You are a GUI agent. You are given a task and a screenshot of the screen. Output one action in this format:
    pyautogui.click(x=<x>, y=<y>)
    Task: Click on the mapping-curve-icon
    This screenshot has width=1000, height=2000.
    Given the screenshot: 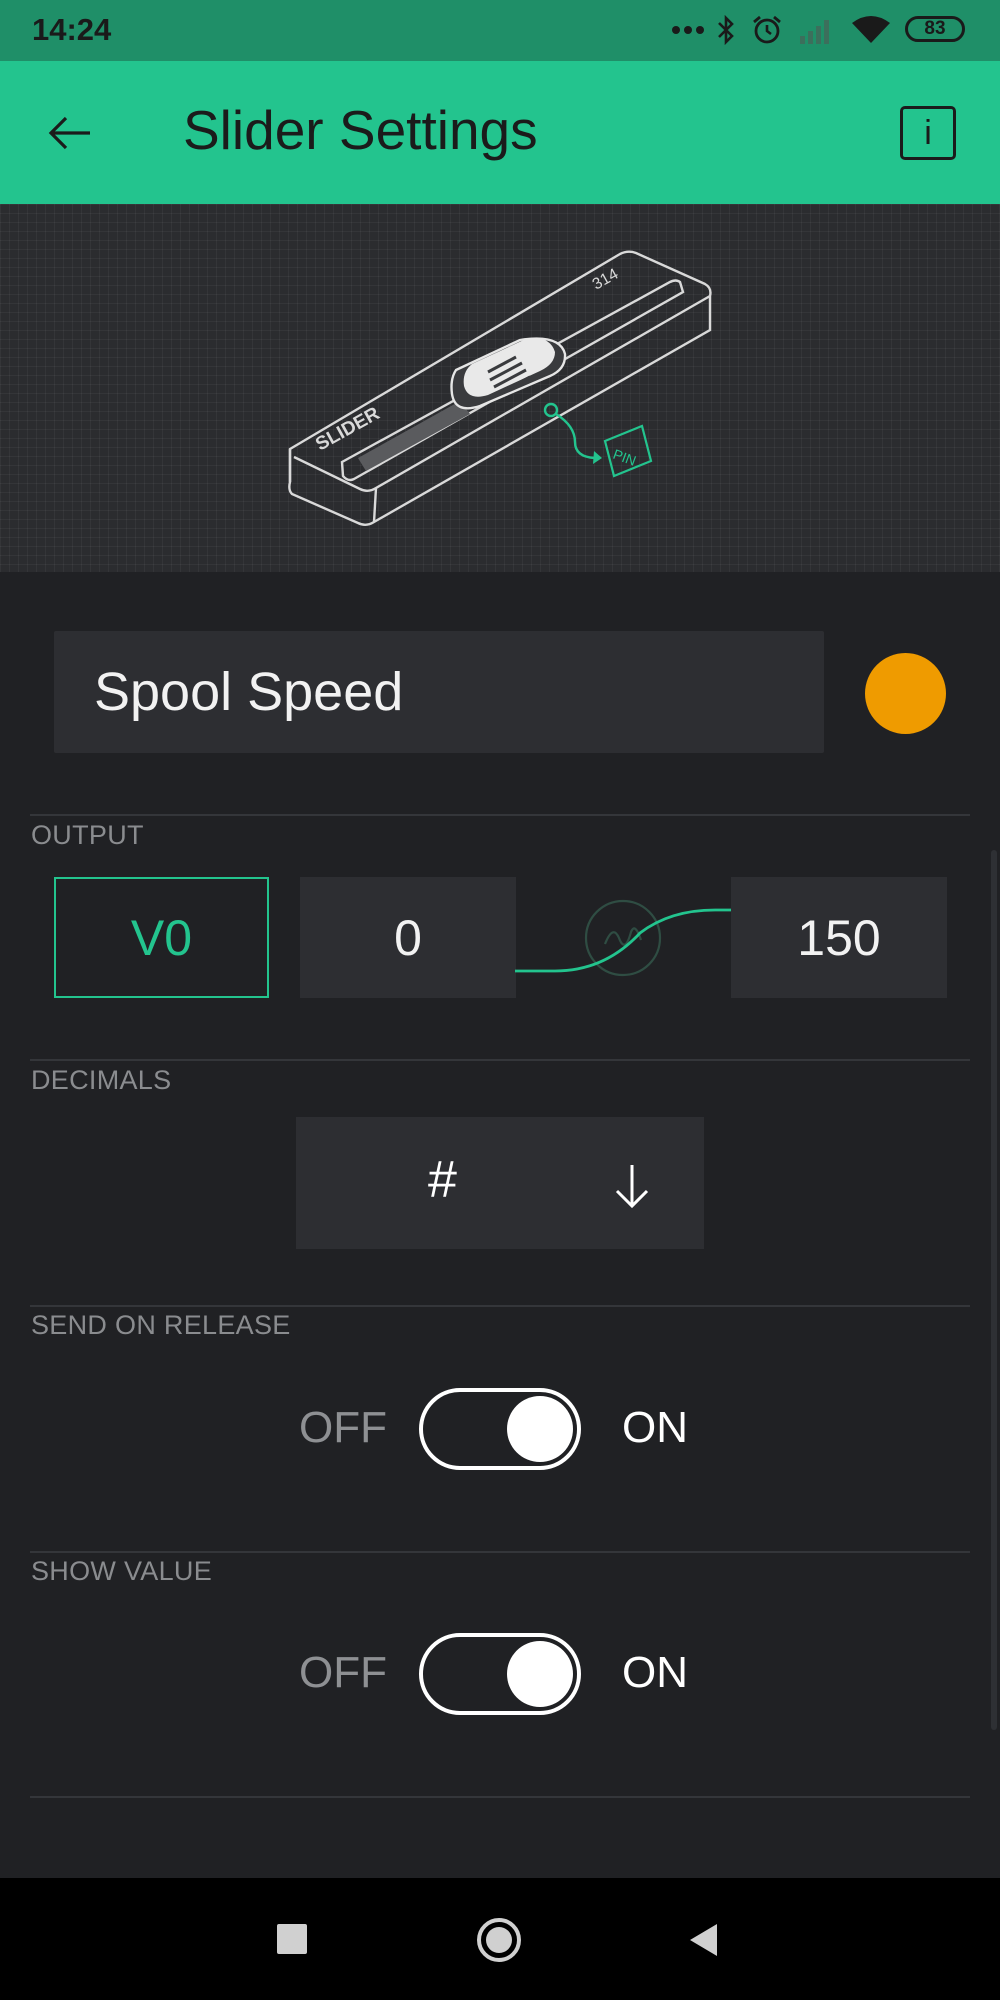 What is the action you would take?
    pyautogui.click(x=623, y=938)
    